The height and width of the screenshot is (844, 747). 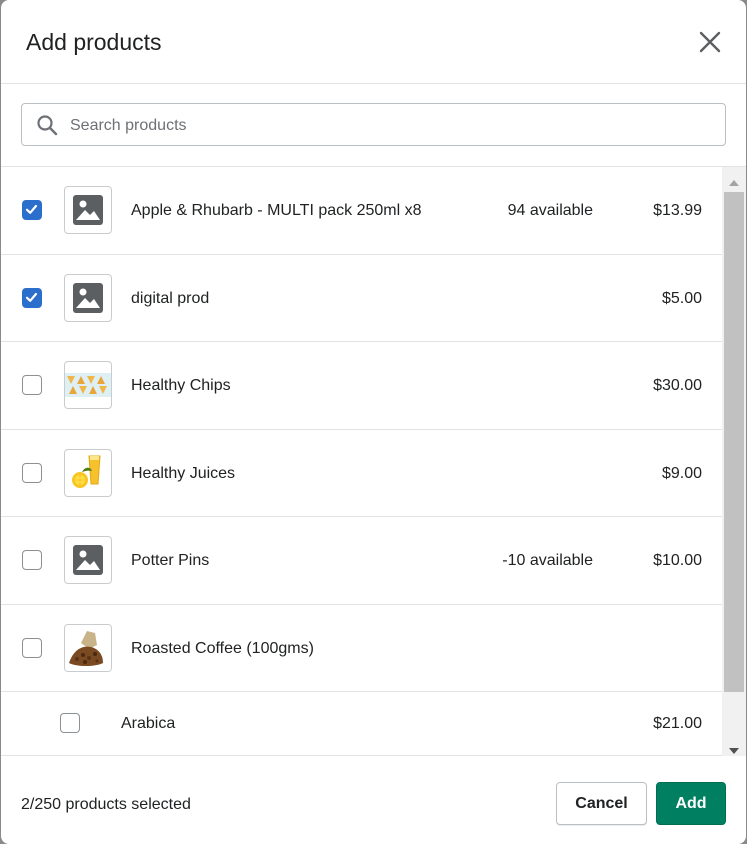 What do you see at coordinates (361, 298) in the screenshot?
I see `product-row: digital prod $5.00` at bounding box center [361, 298].